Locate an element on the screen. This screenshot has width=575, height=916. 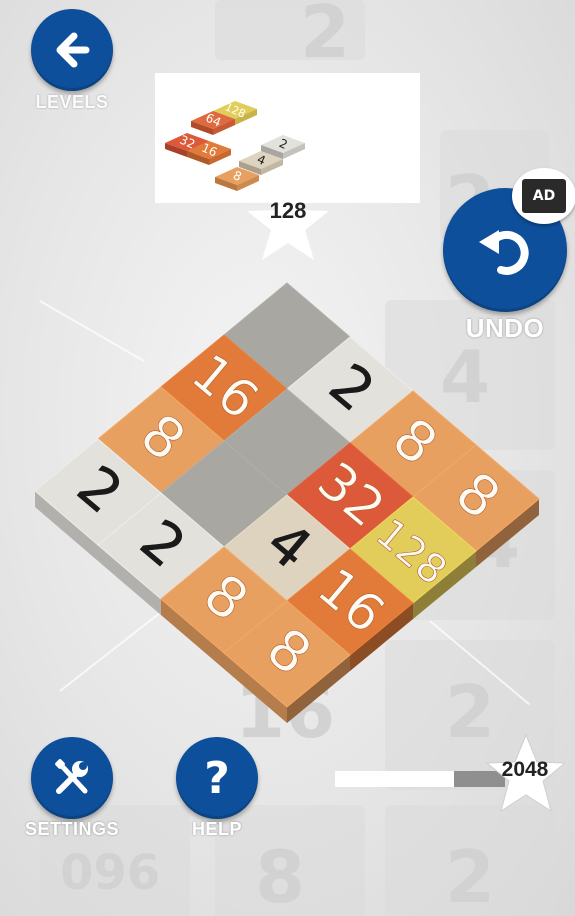
help-label: HELP is located at coordinates (216, 829).